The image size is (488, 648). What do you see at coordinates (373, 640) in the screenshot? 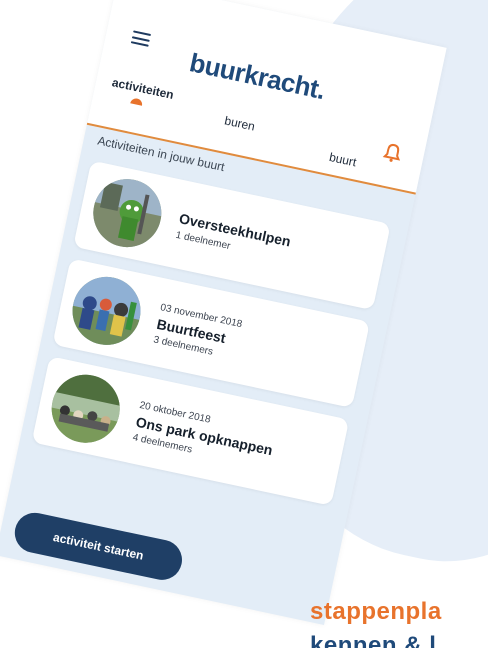
I see `footer-subtitle: kennen & l` at bounding box center [373, 640].